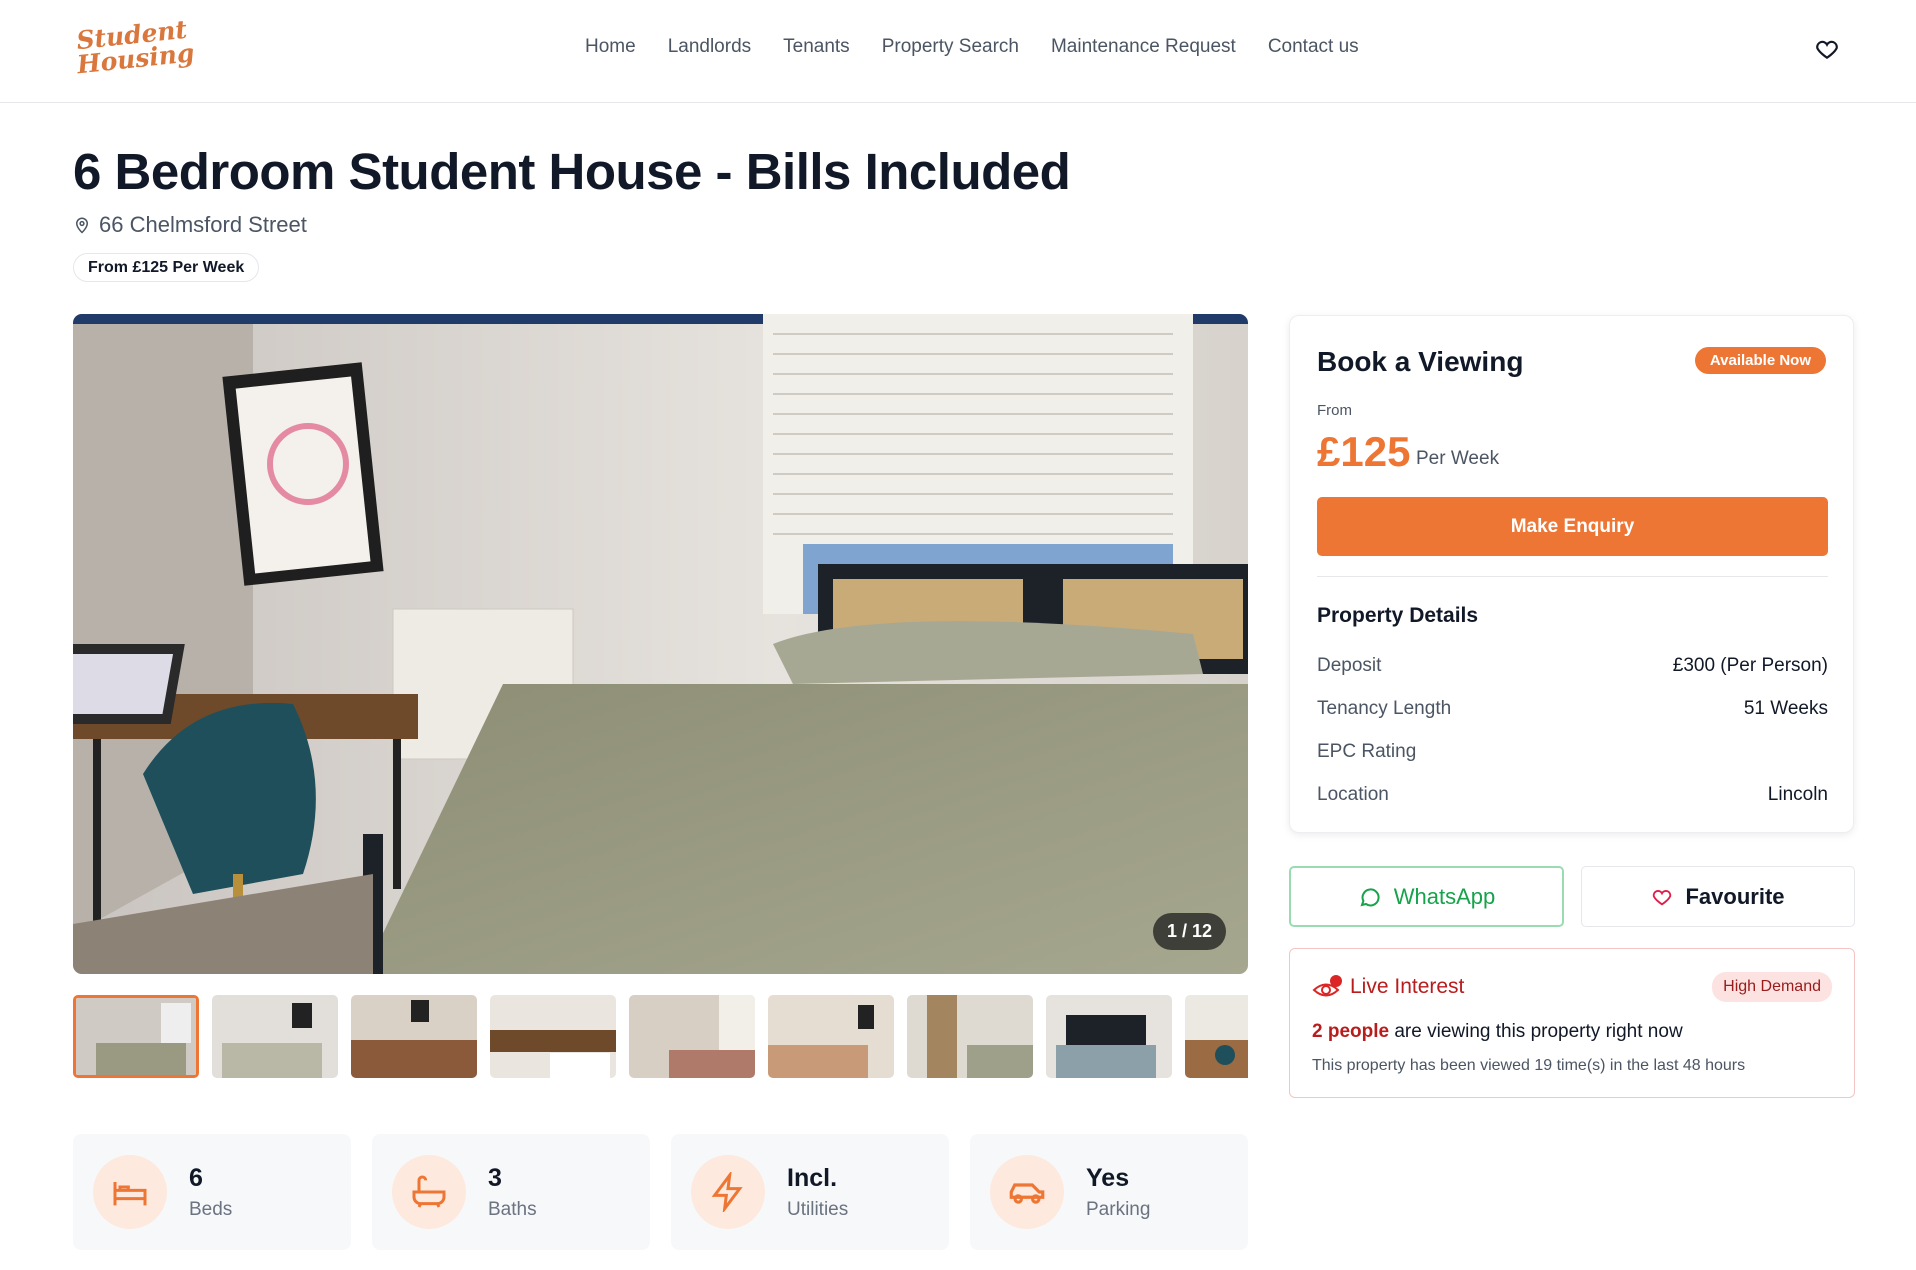 This screenshot has width=1916, height=1270. What do you see at coordinates (1027, 1192) in the screenshot?
I see `car-icon` at bounding box center [1027, 1192].